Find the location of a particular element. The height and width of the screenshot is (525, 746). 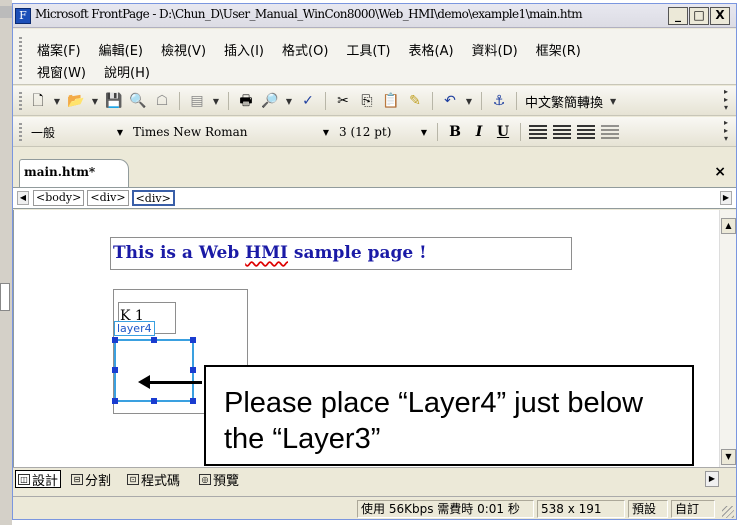

bold-button: B is located at coordinates (455, 132).